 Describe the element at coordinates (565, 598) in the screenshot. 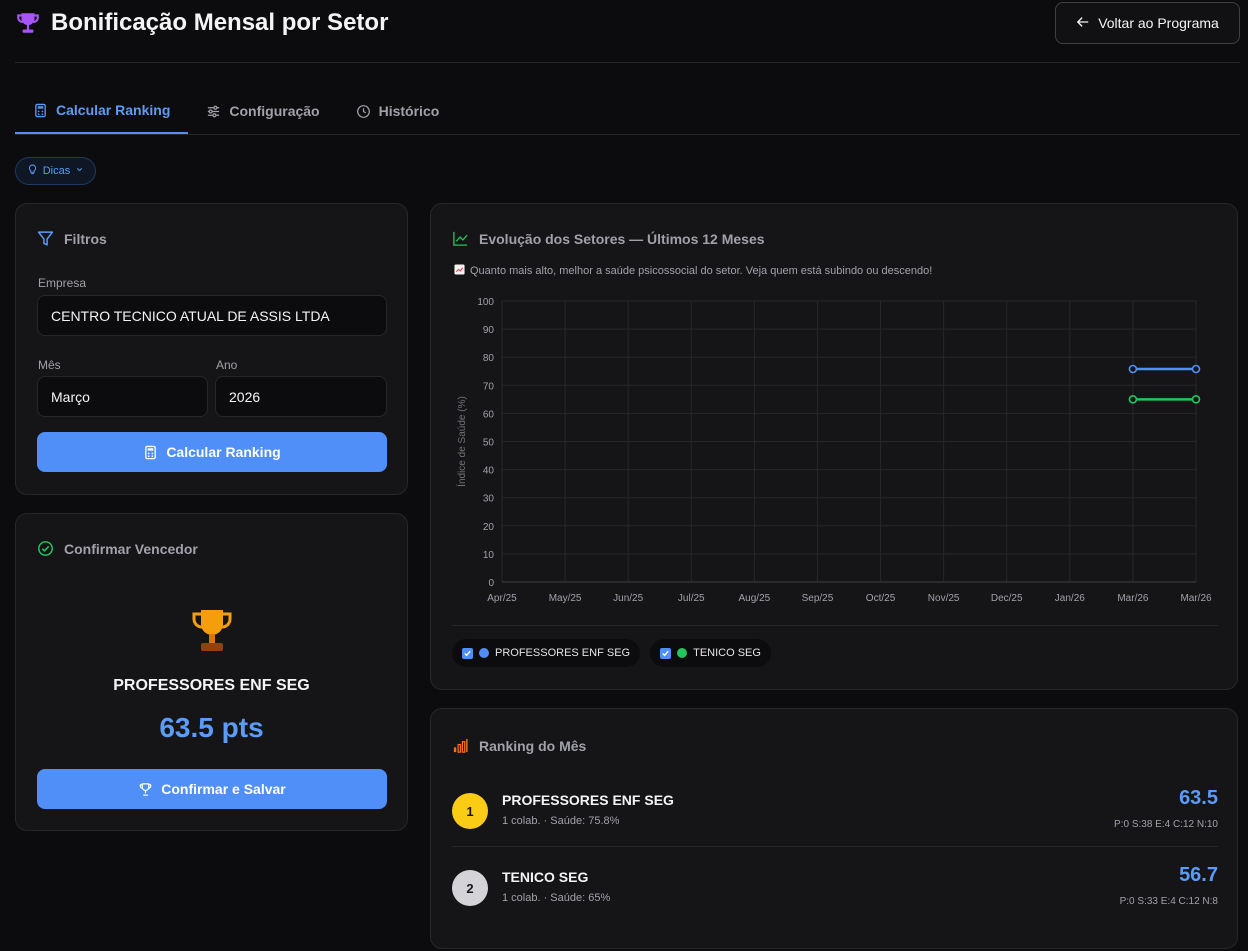

I see `x-tick-label: May/25` at that location.